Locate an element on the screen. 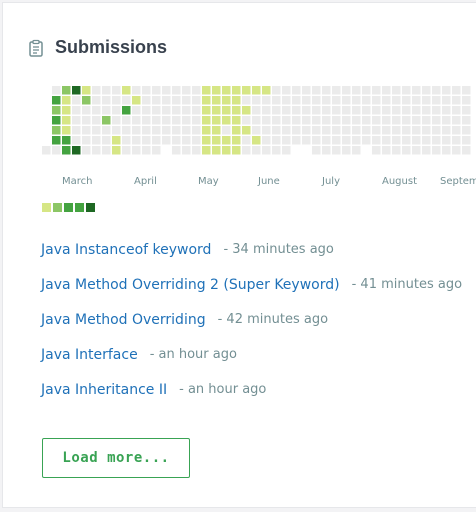 The width and height of the screenshot is (476, 512). submission-link: Java Method Overriding 2 (Super Keyword) is located at coordinates (190, 285).